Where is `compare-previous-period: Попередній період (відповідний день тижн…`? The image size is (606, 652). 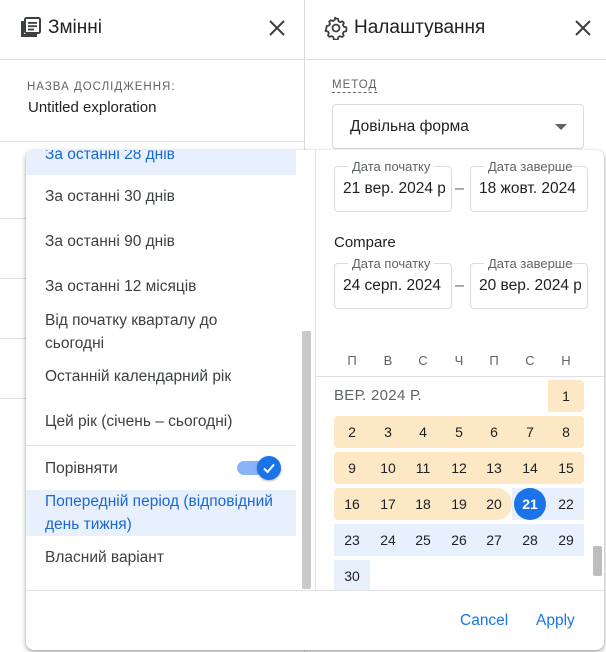
compare-previous-period: Попередній період (відповідний день тижн… is located at coordinates (161, 513).